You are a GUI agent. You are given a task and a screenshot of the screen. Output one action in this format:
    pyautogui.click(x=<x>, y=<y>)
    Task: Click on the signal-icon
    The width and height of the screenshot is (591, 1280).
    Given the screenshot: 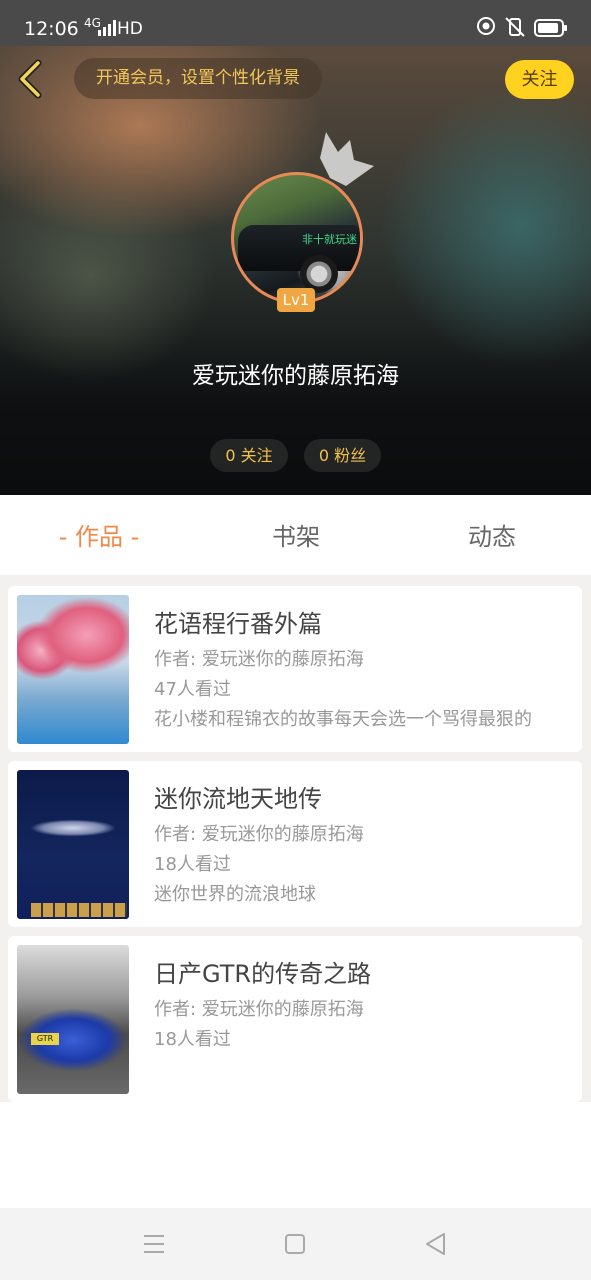 What is the action you would take?
    pyautogui.click(x=107, y=28)
    